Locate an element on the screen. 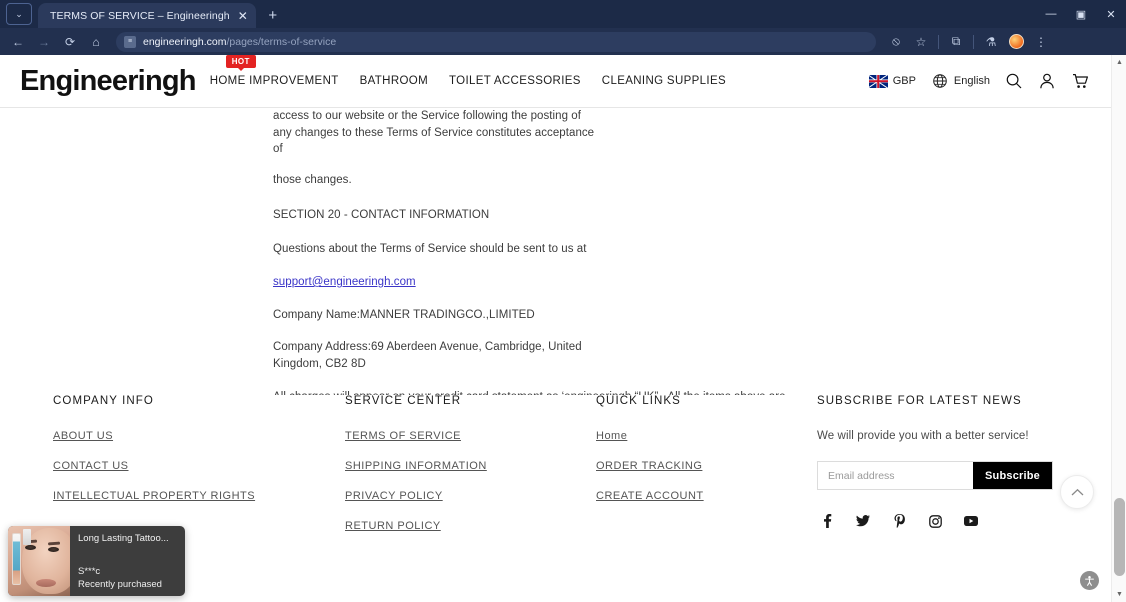 This screenshot has height=602, width=1126. subscribe-form: Subscribe is located at coordinates (935, 475).